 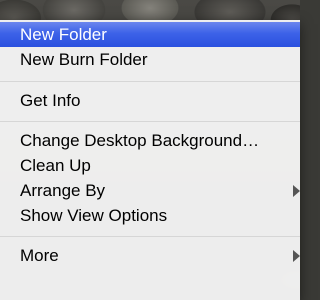 I want to click on menu-item-new-folder: New Folder, so click(x=150, y=34).